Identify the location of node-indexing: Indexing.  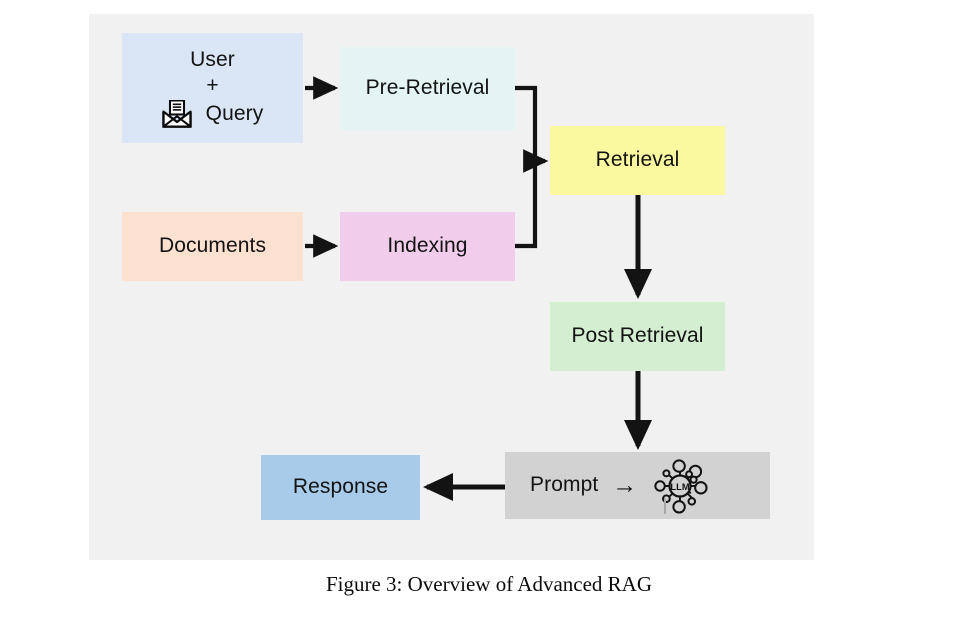
(427, 246).